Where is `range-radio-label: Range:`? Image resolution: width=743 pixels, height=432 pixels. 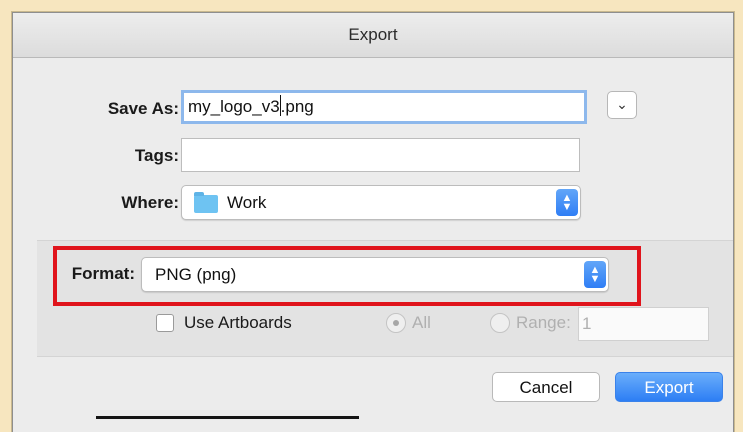
range-radio-label: Range: is located at coordinates (543, 322).